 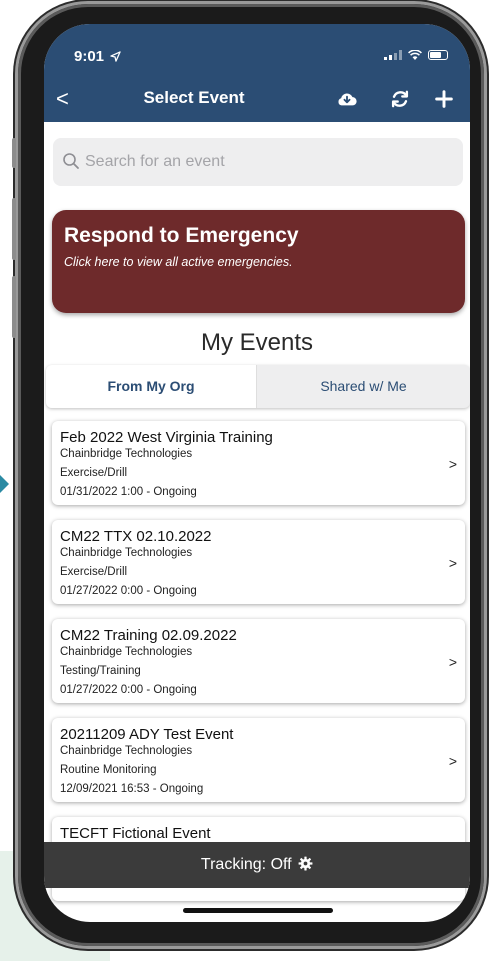 I want to click on tracking-label: Tracking:, so click(x=233, y=864).